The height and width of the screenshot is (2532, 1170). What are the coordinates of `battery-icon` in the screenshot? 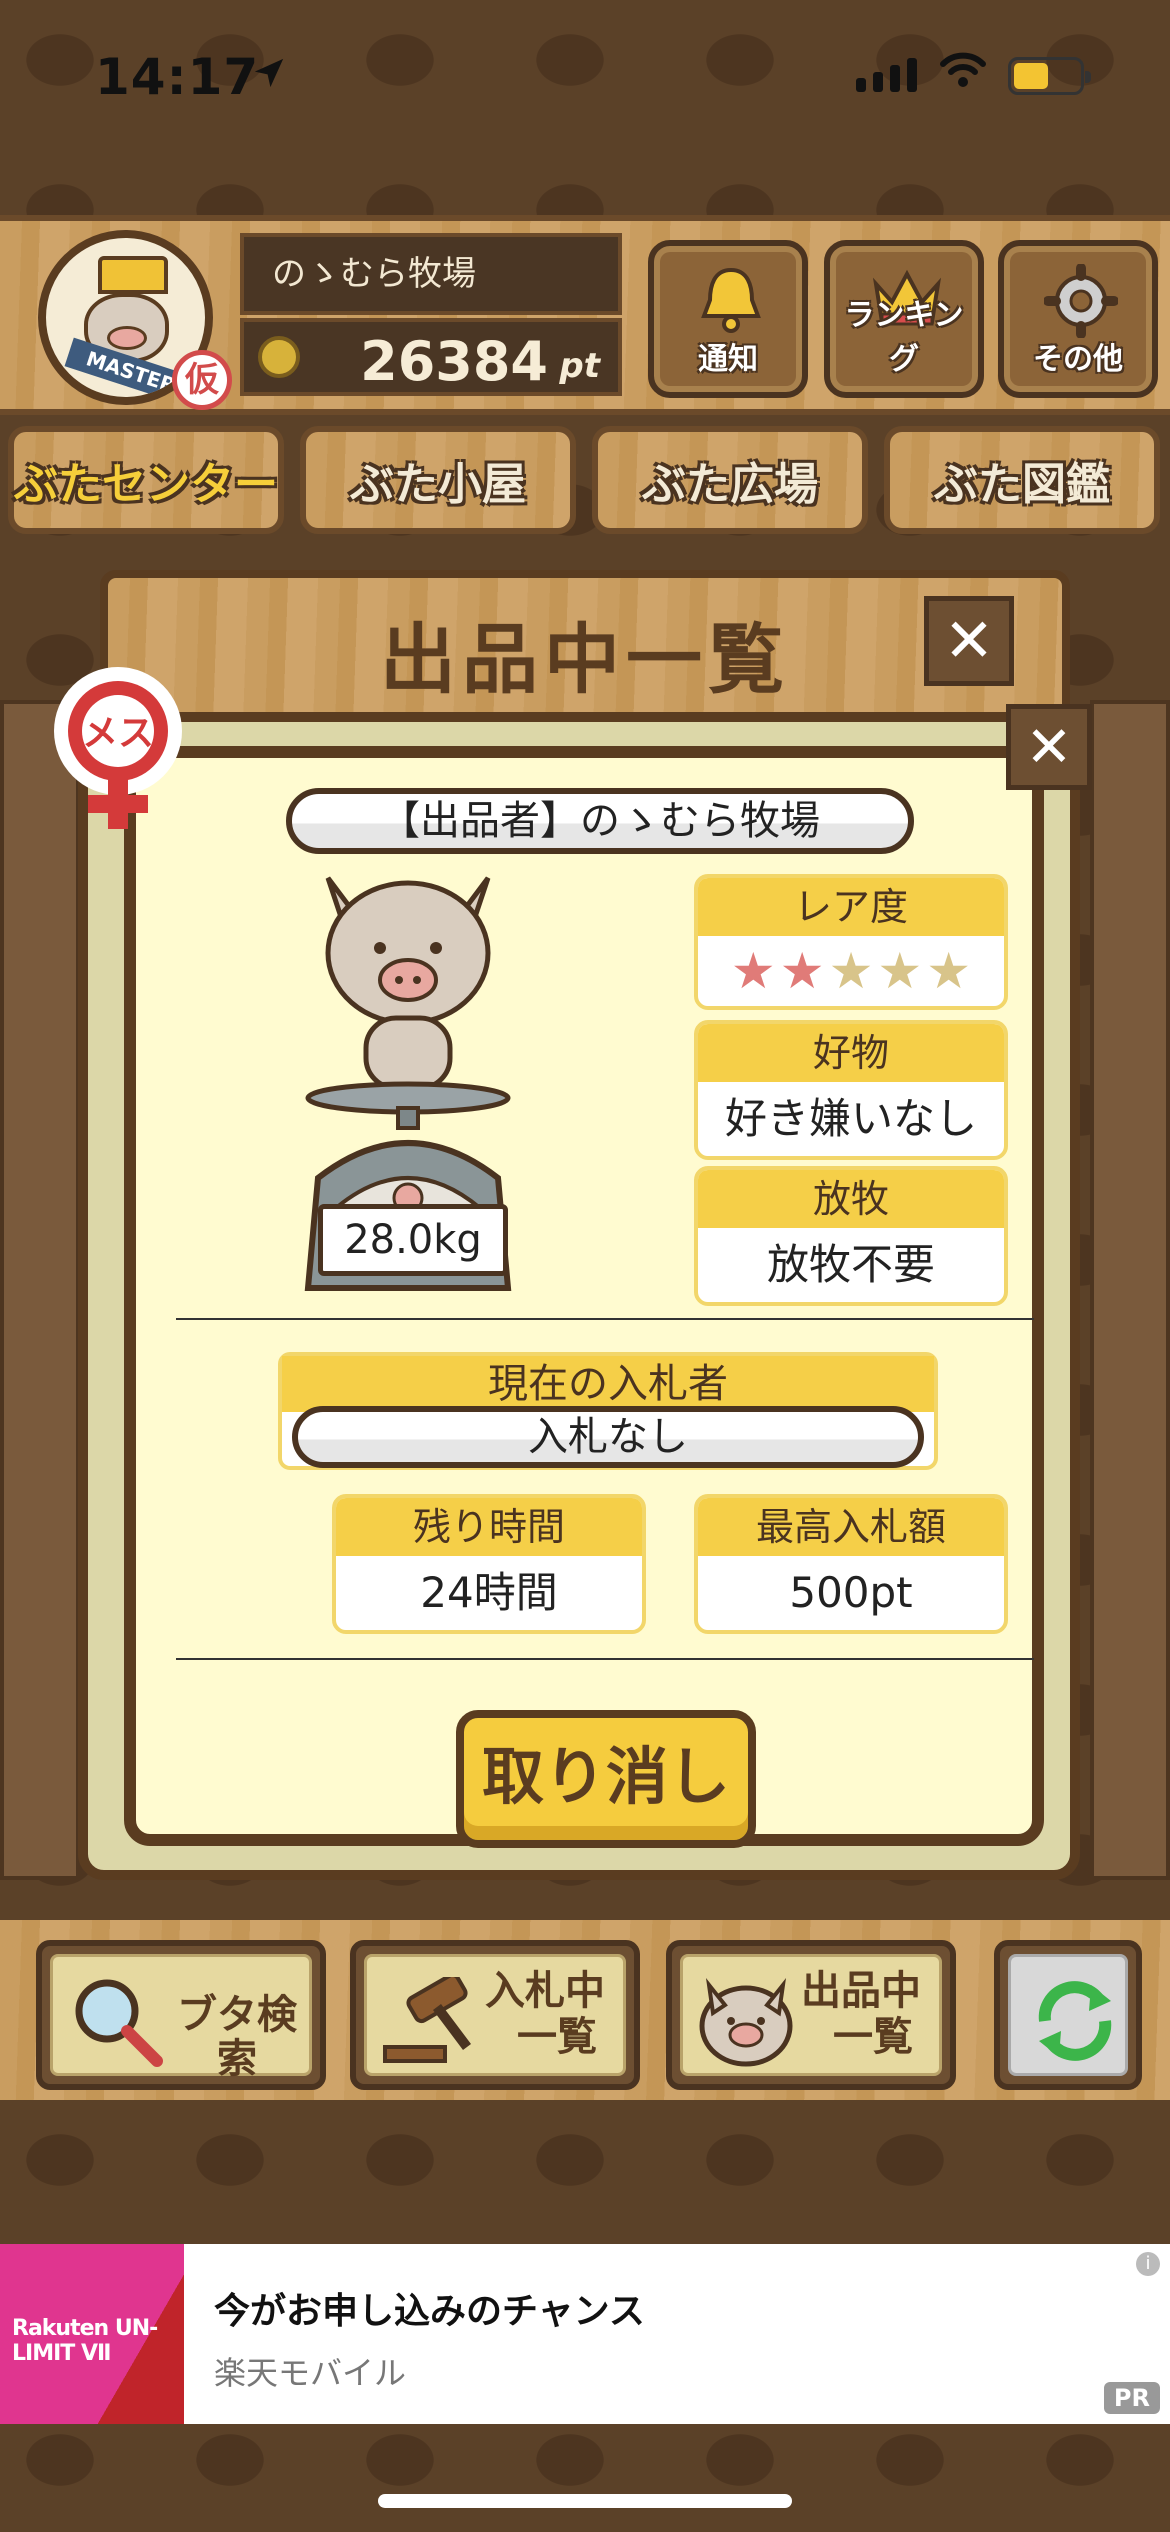 It's located at (1049, 76).